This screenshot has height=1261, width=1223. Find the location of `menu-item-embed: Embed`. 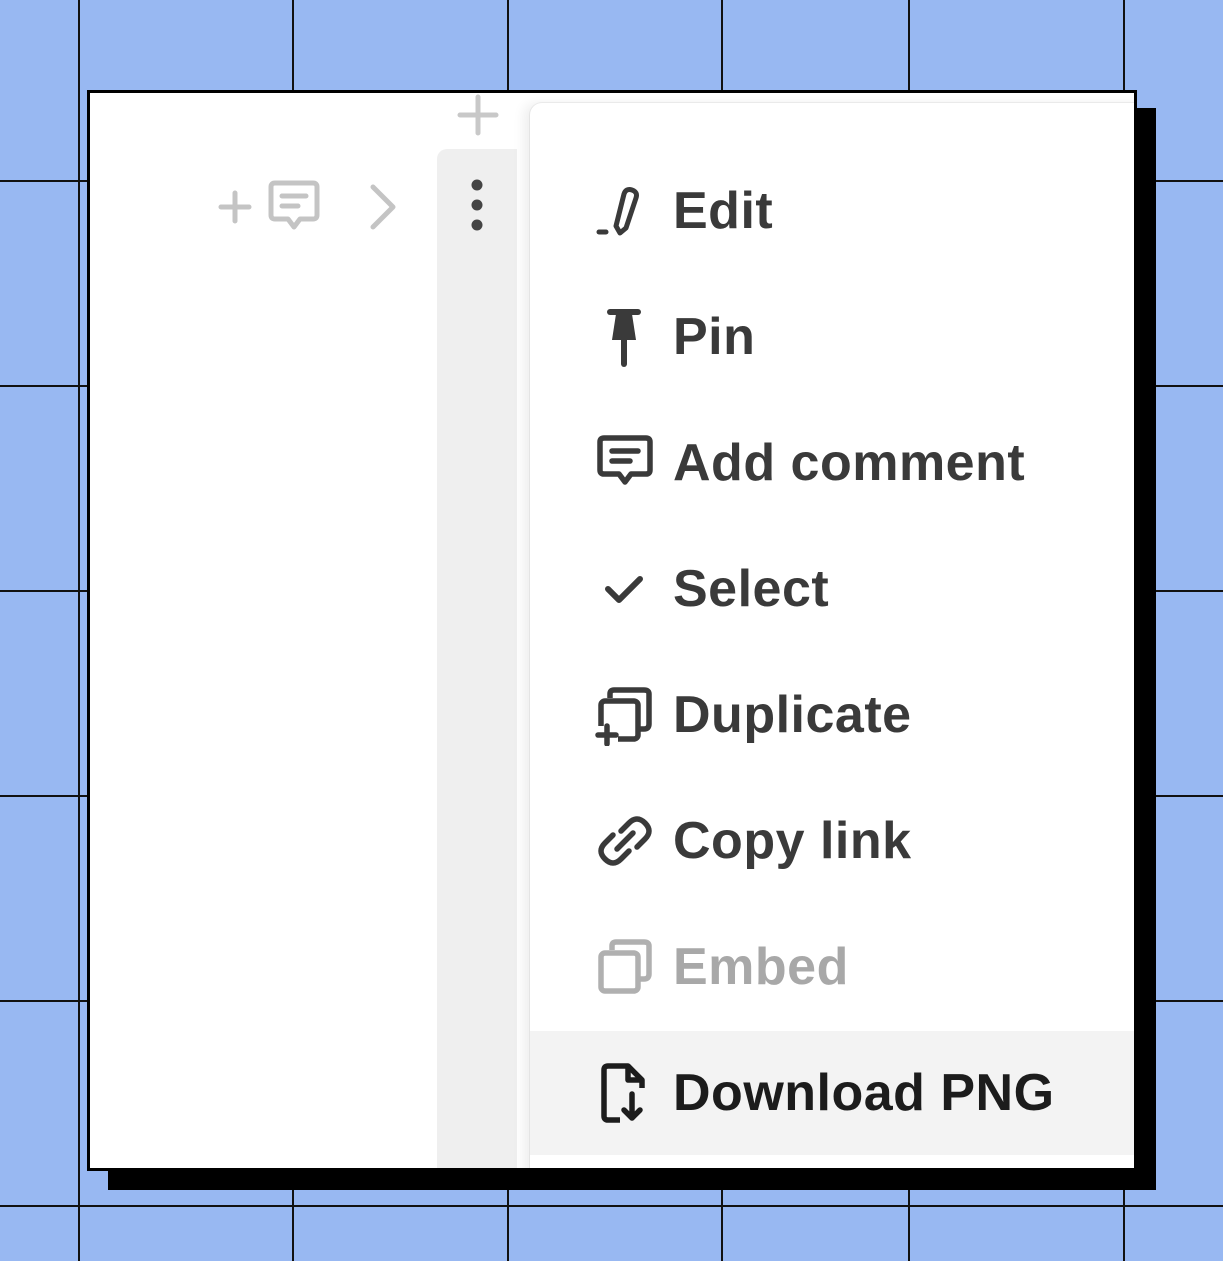

menu-item-embed: Embed is located at coordinates (832, 967).